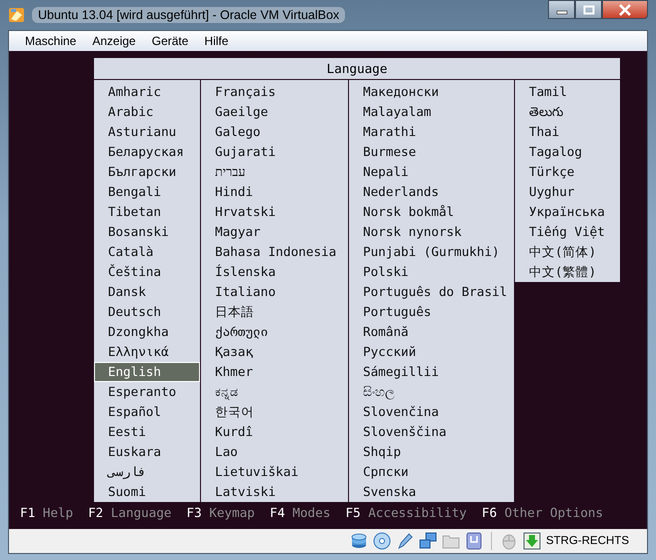  I want to click on language-option: 中文(简体), so click(567, 252).